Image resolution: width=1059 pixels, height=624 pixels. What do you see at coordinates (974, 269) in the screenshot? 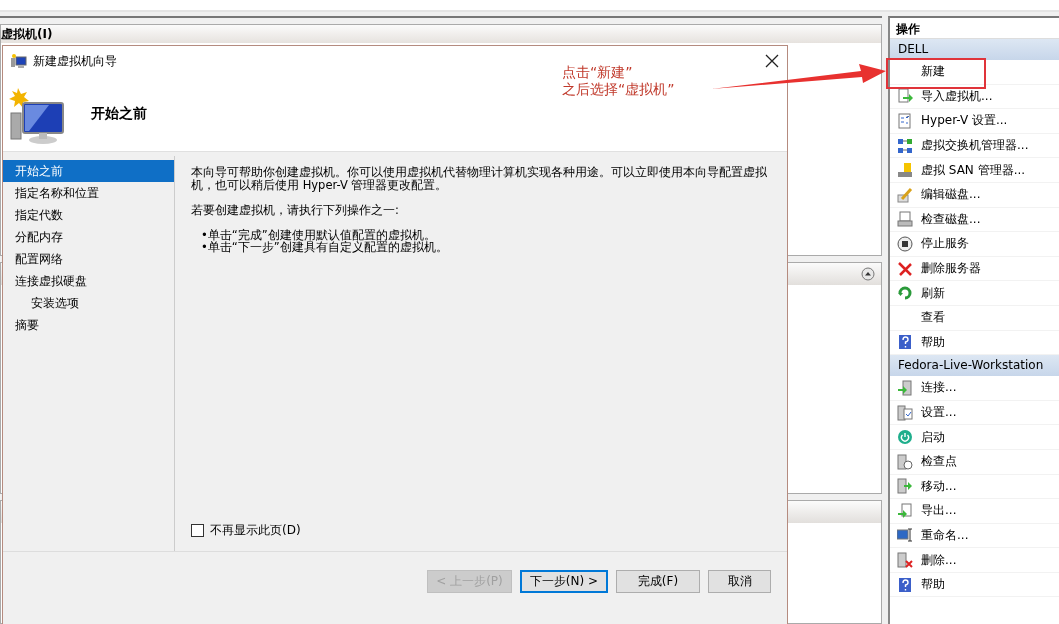
I see `action-item: 删除服务器` at bounding box center [974, 269].